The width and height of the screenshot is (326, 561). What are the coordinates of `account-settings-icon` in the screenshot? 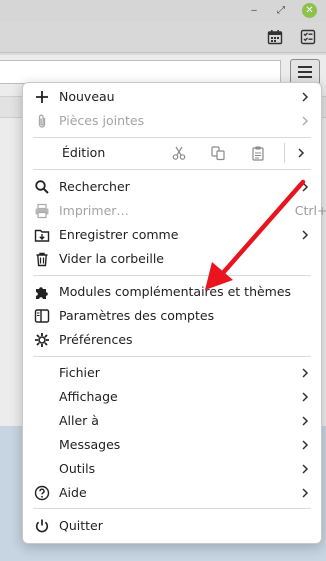 It's located at (42, 316).